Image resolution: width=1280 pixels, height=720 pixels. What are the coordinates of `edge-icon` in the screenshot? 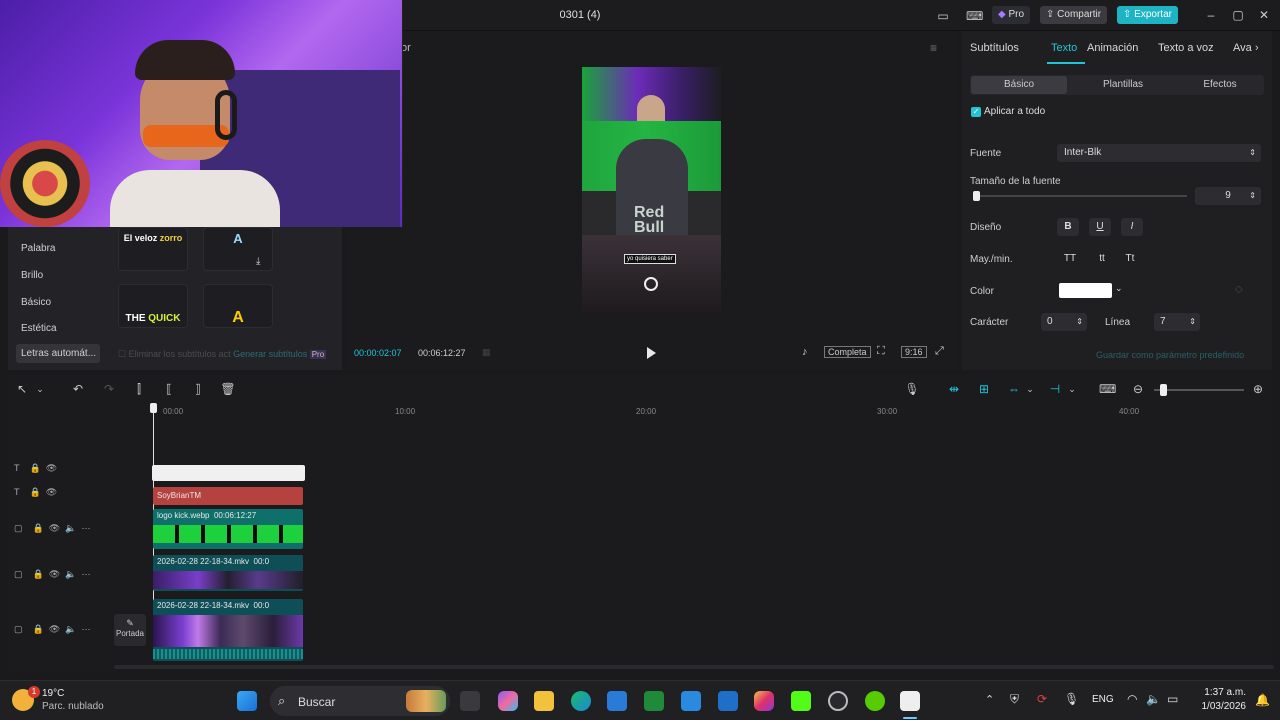 It's located at (581, 701).